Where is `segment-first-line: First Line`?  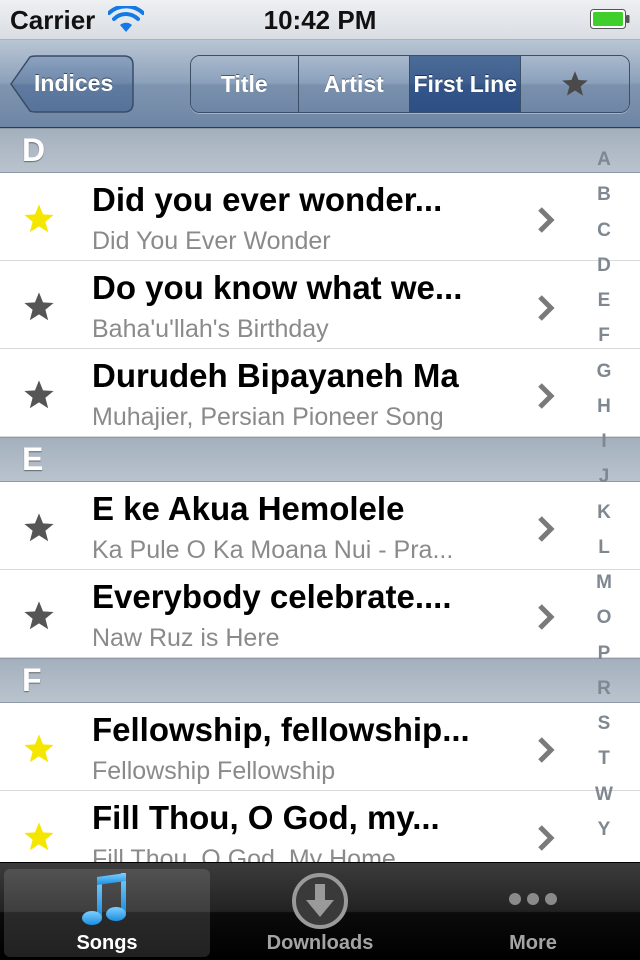 segment-first-line: First Line is located at coordinates (466, 84).